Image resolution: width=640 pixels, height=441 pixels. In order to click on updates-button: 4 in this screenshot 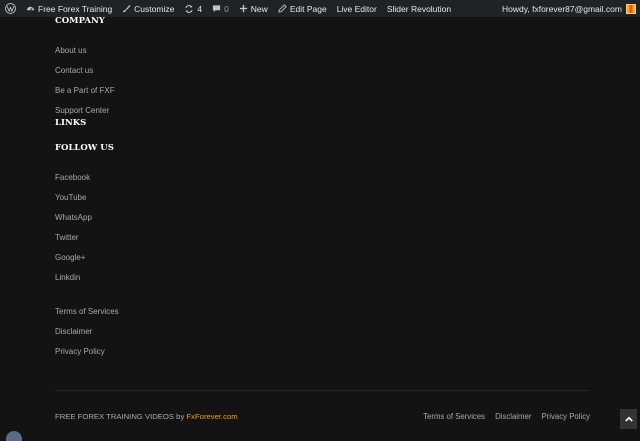, I will do `click(193, 8)`.